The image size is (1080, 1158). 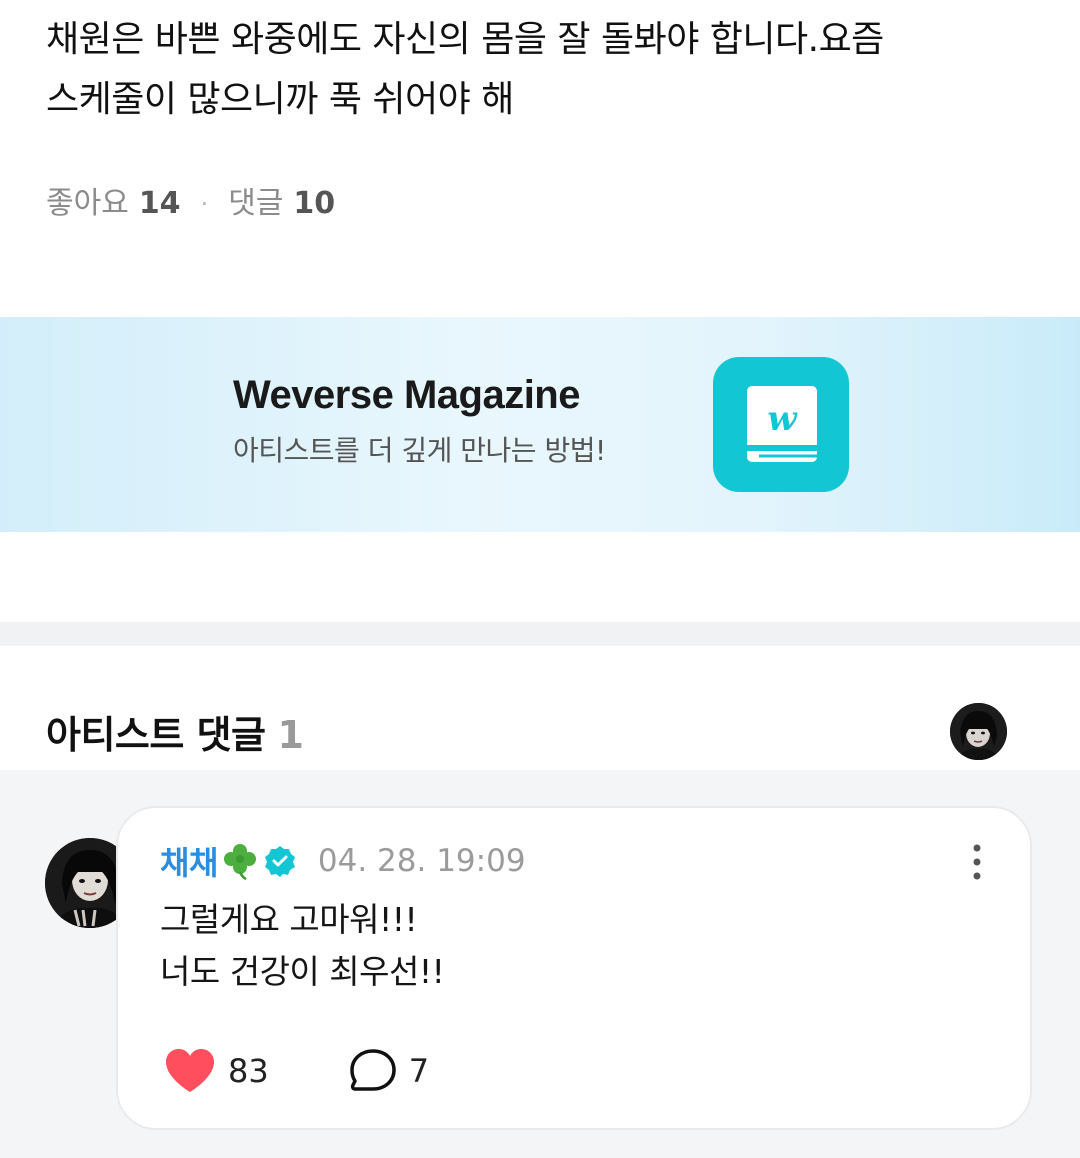 I want to click on book-icon: w, so click(x=782, y=424).